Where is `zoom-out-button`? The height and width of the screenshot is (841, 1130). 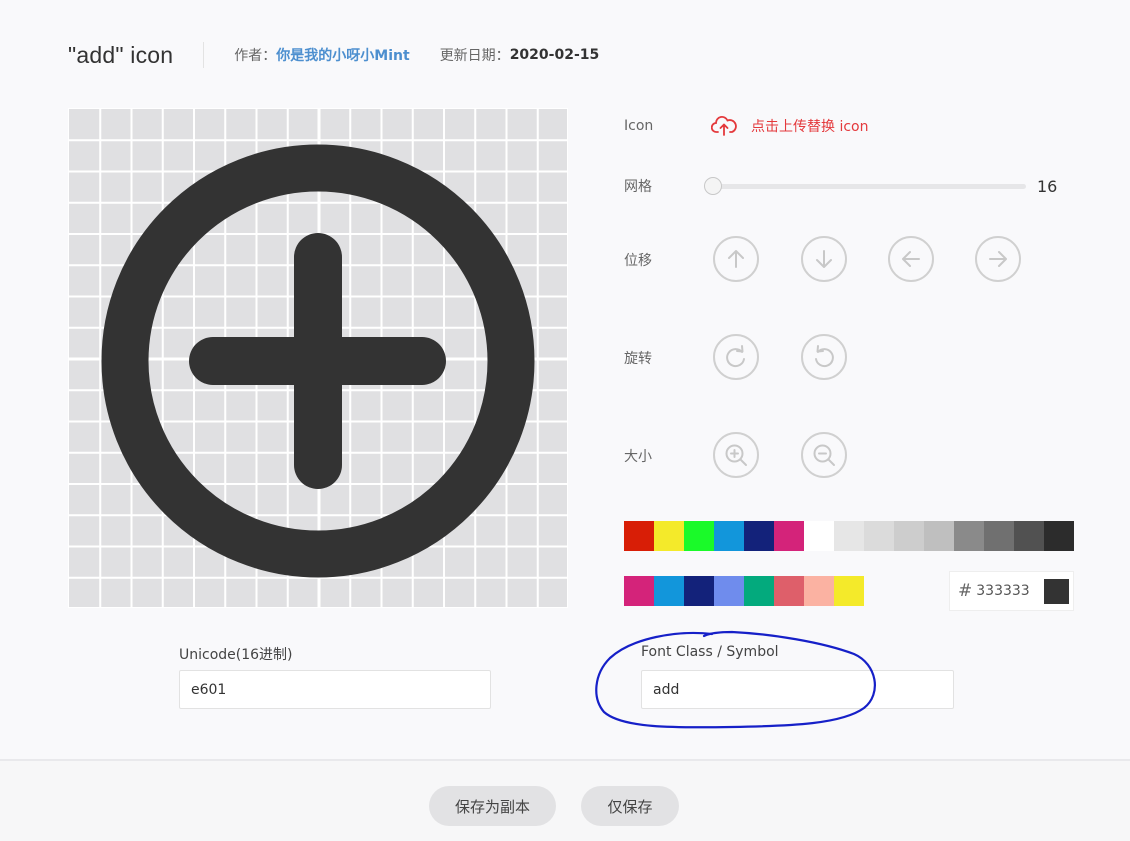 zoom-out-button is located at coordinates (824, 455).